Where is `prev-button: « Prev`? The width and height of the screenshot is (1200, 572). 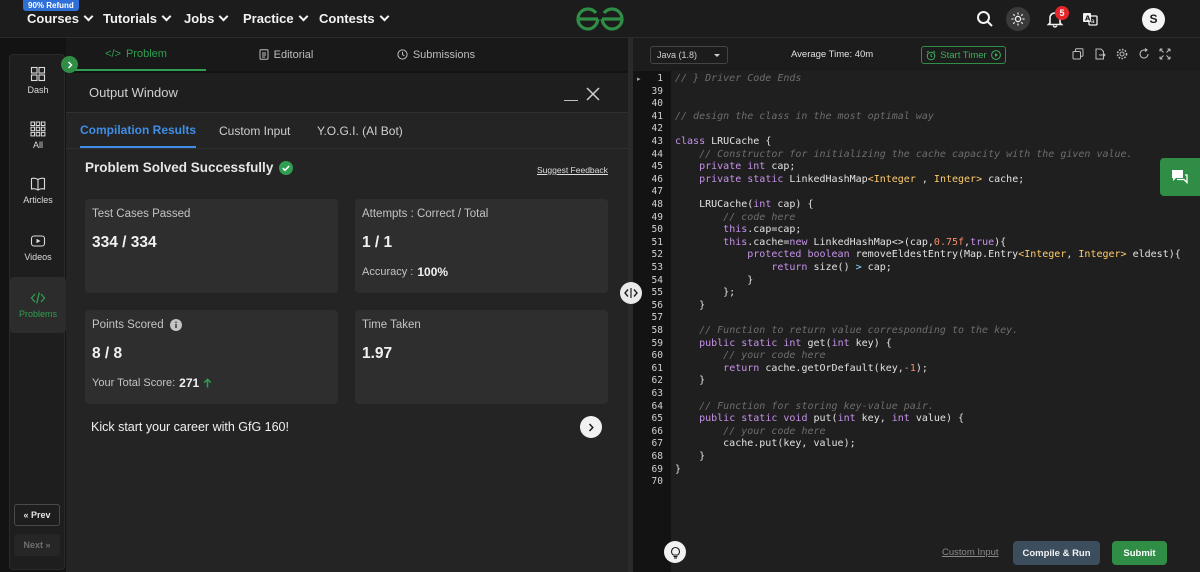 prev-button: « Prev is located at coordinates (37, 515).